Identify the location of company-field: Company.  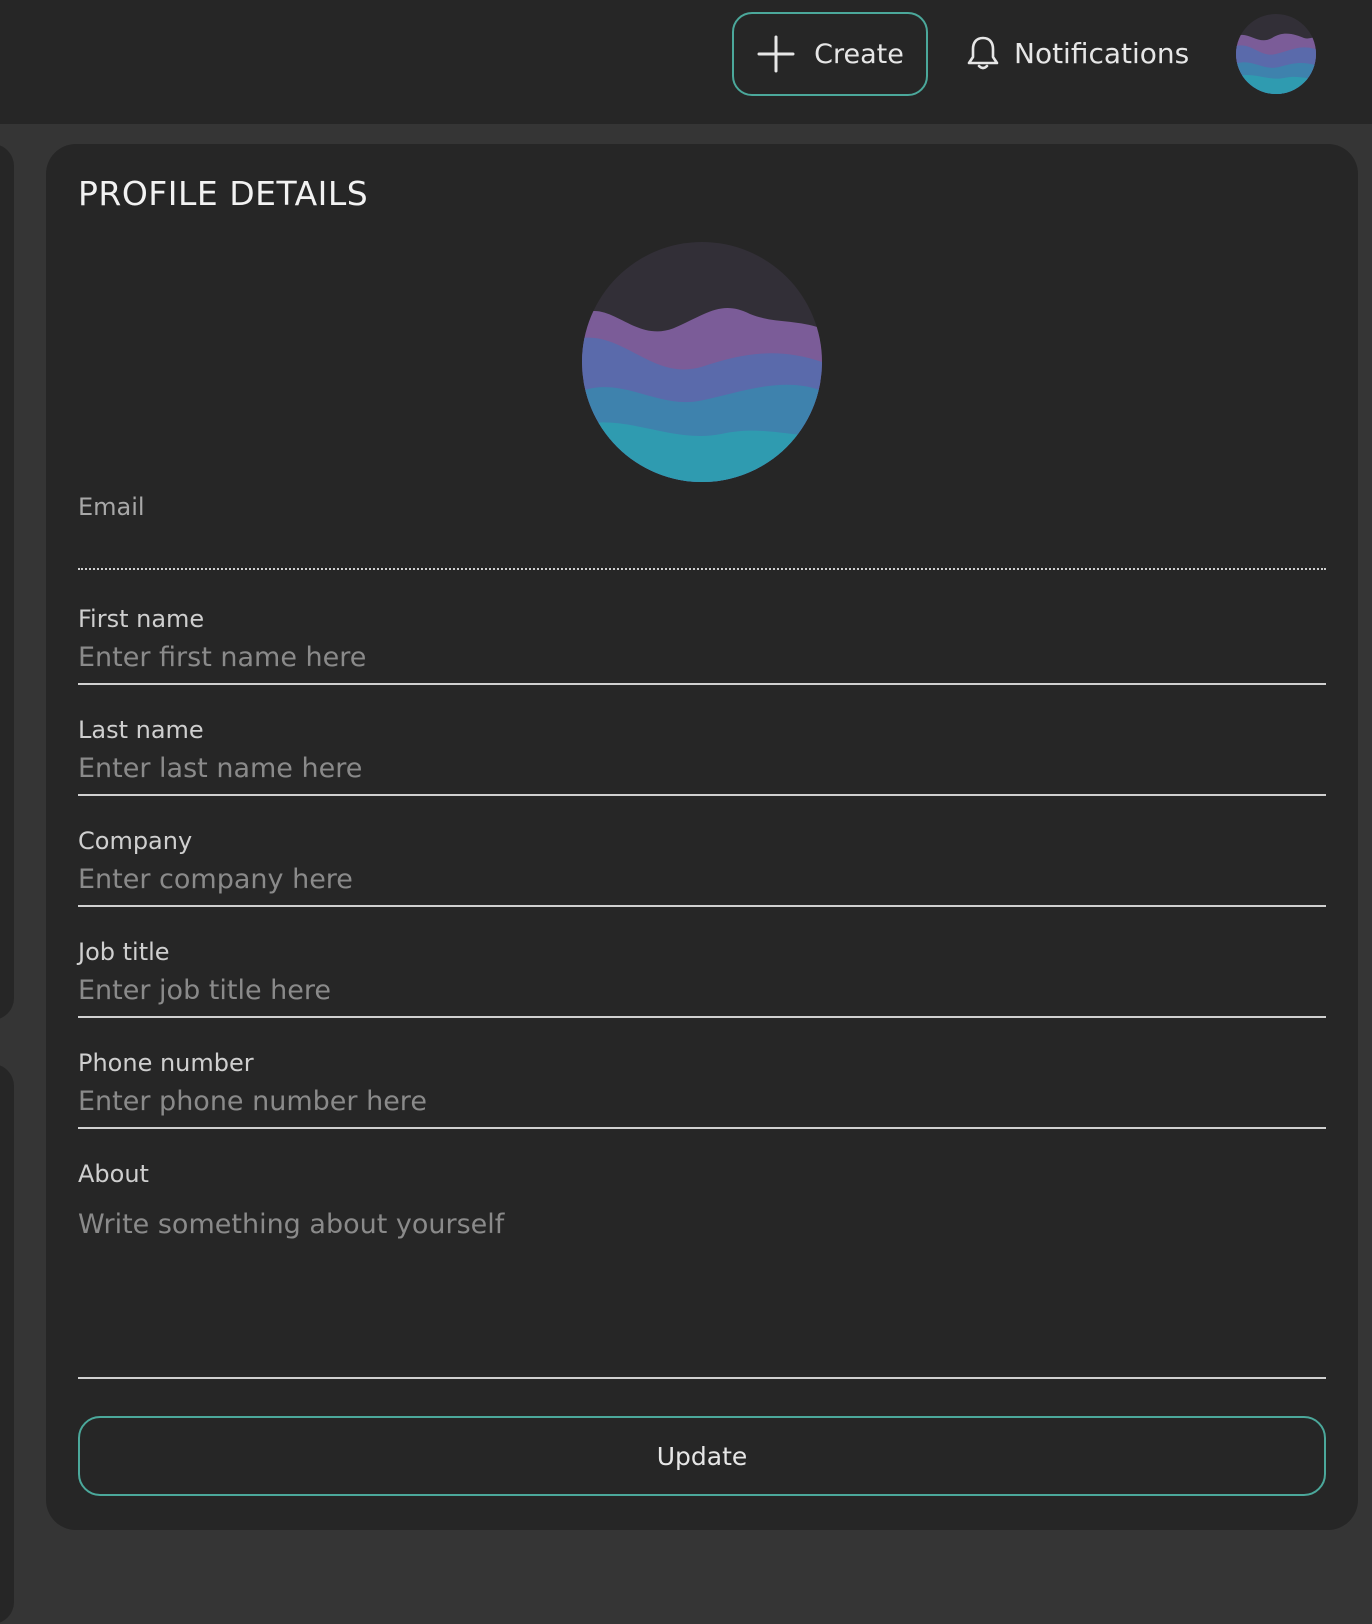
(702, 866).